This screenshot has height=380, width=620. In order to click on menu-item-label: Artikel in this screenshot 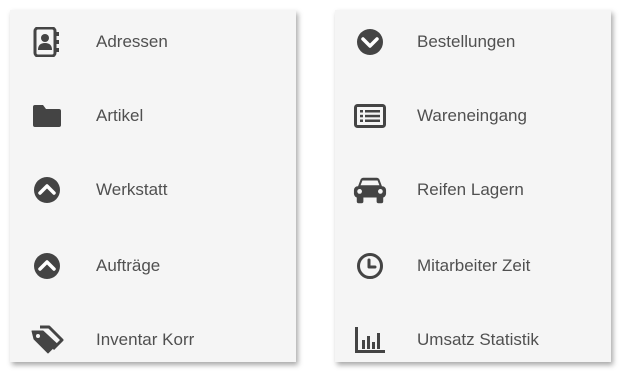, I will do `click(120, 115)`.